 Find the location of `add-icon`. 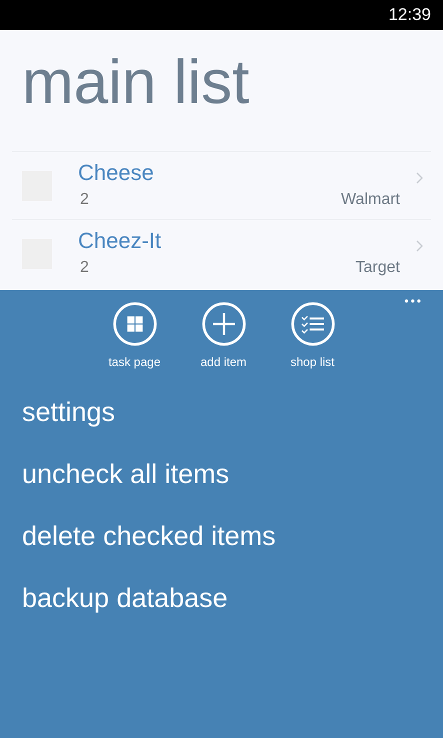

add-icon is located at coordinates (224, 324).